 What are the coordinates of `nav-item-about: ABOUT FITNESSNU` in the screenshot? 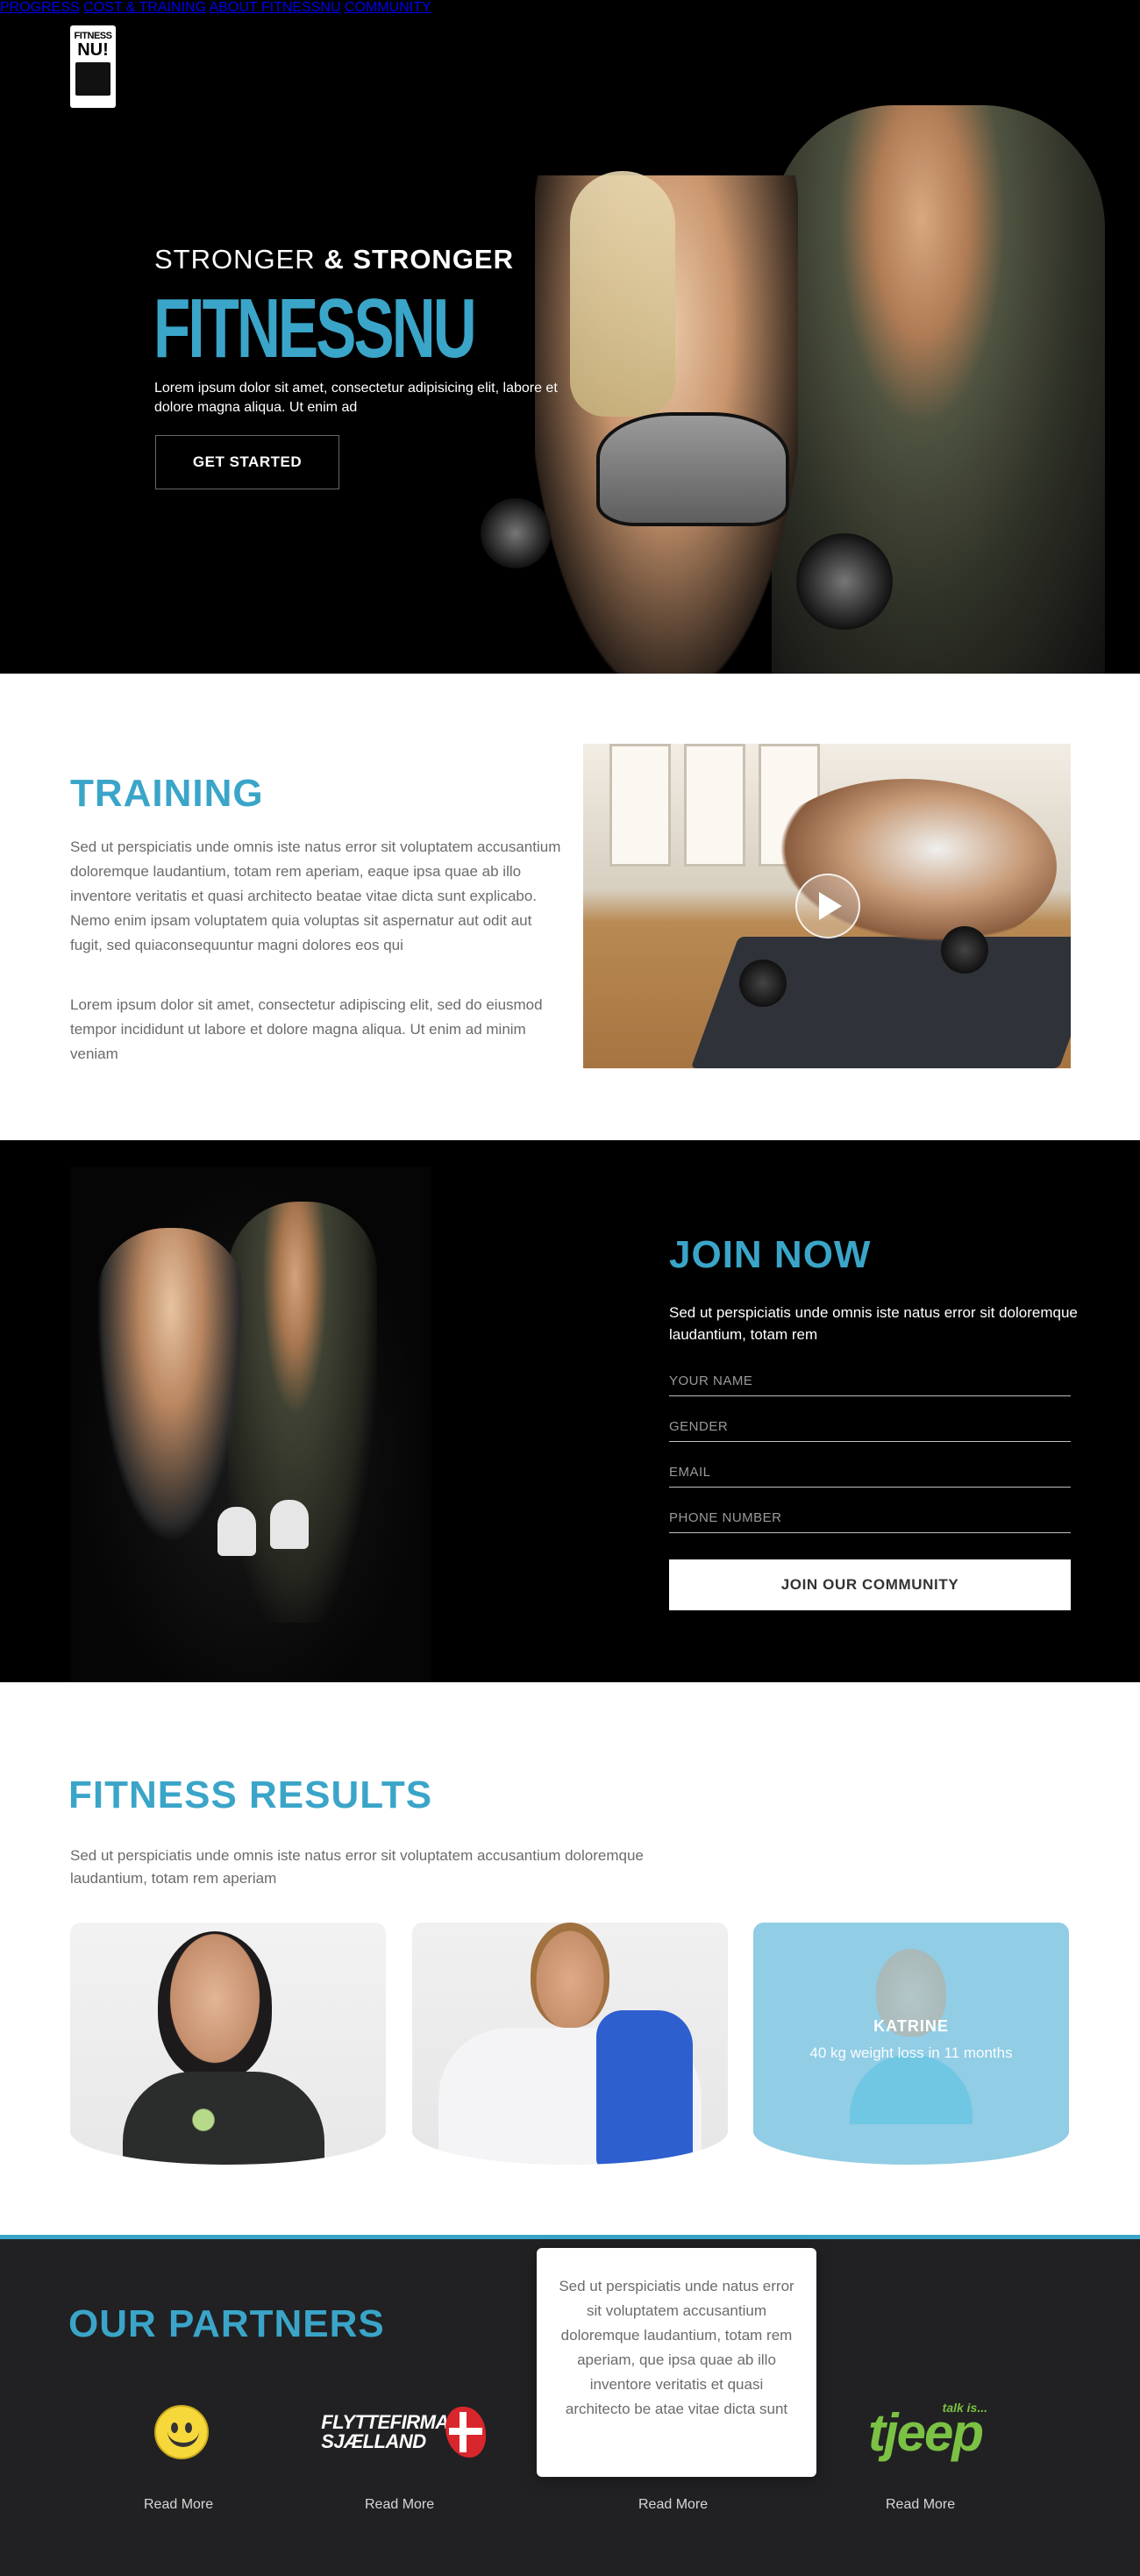 It's located at (275, 8).